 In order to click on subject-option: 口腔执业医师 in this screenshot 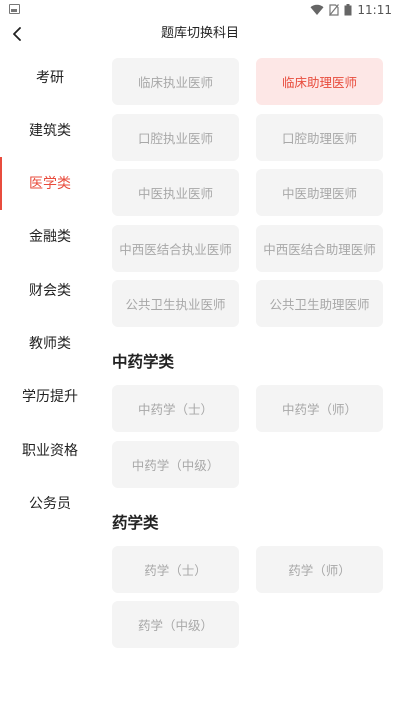, I will do `click(175, 137)`.